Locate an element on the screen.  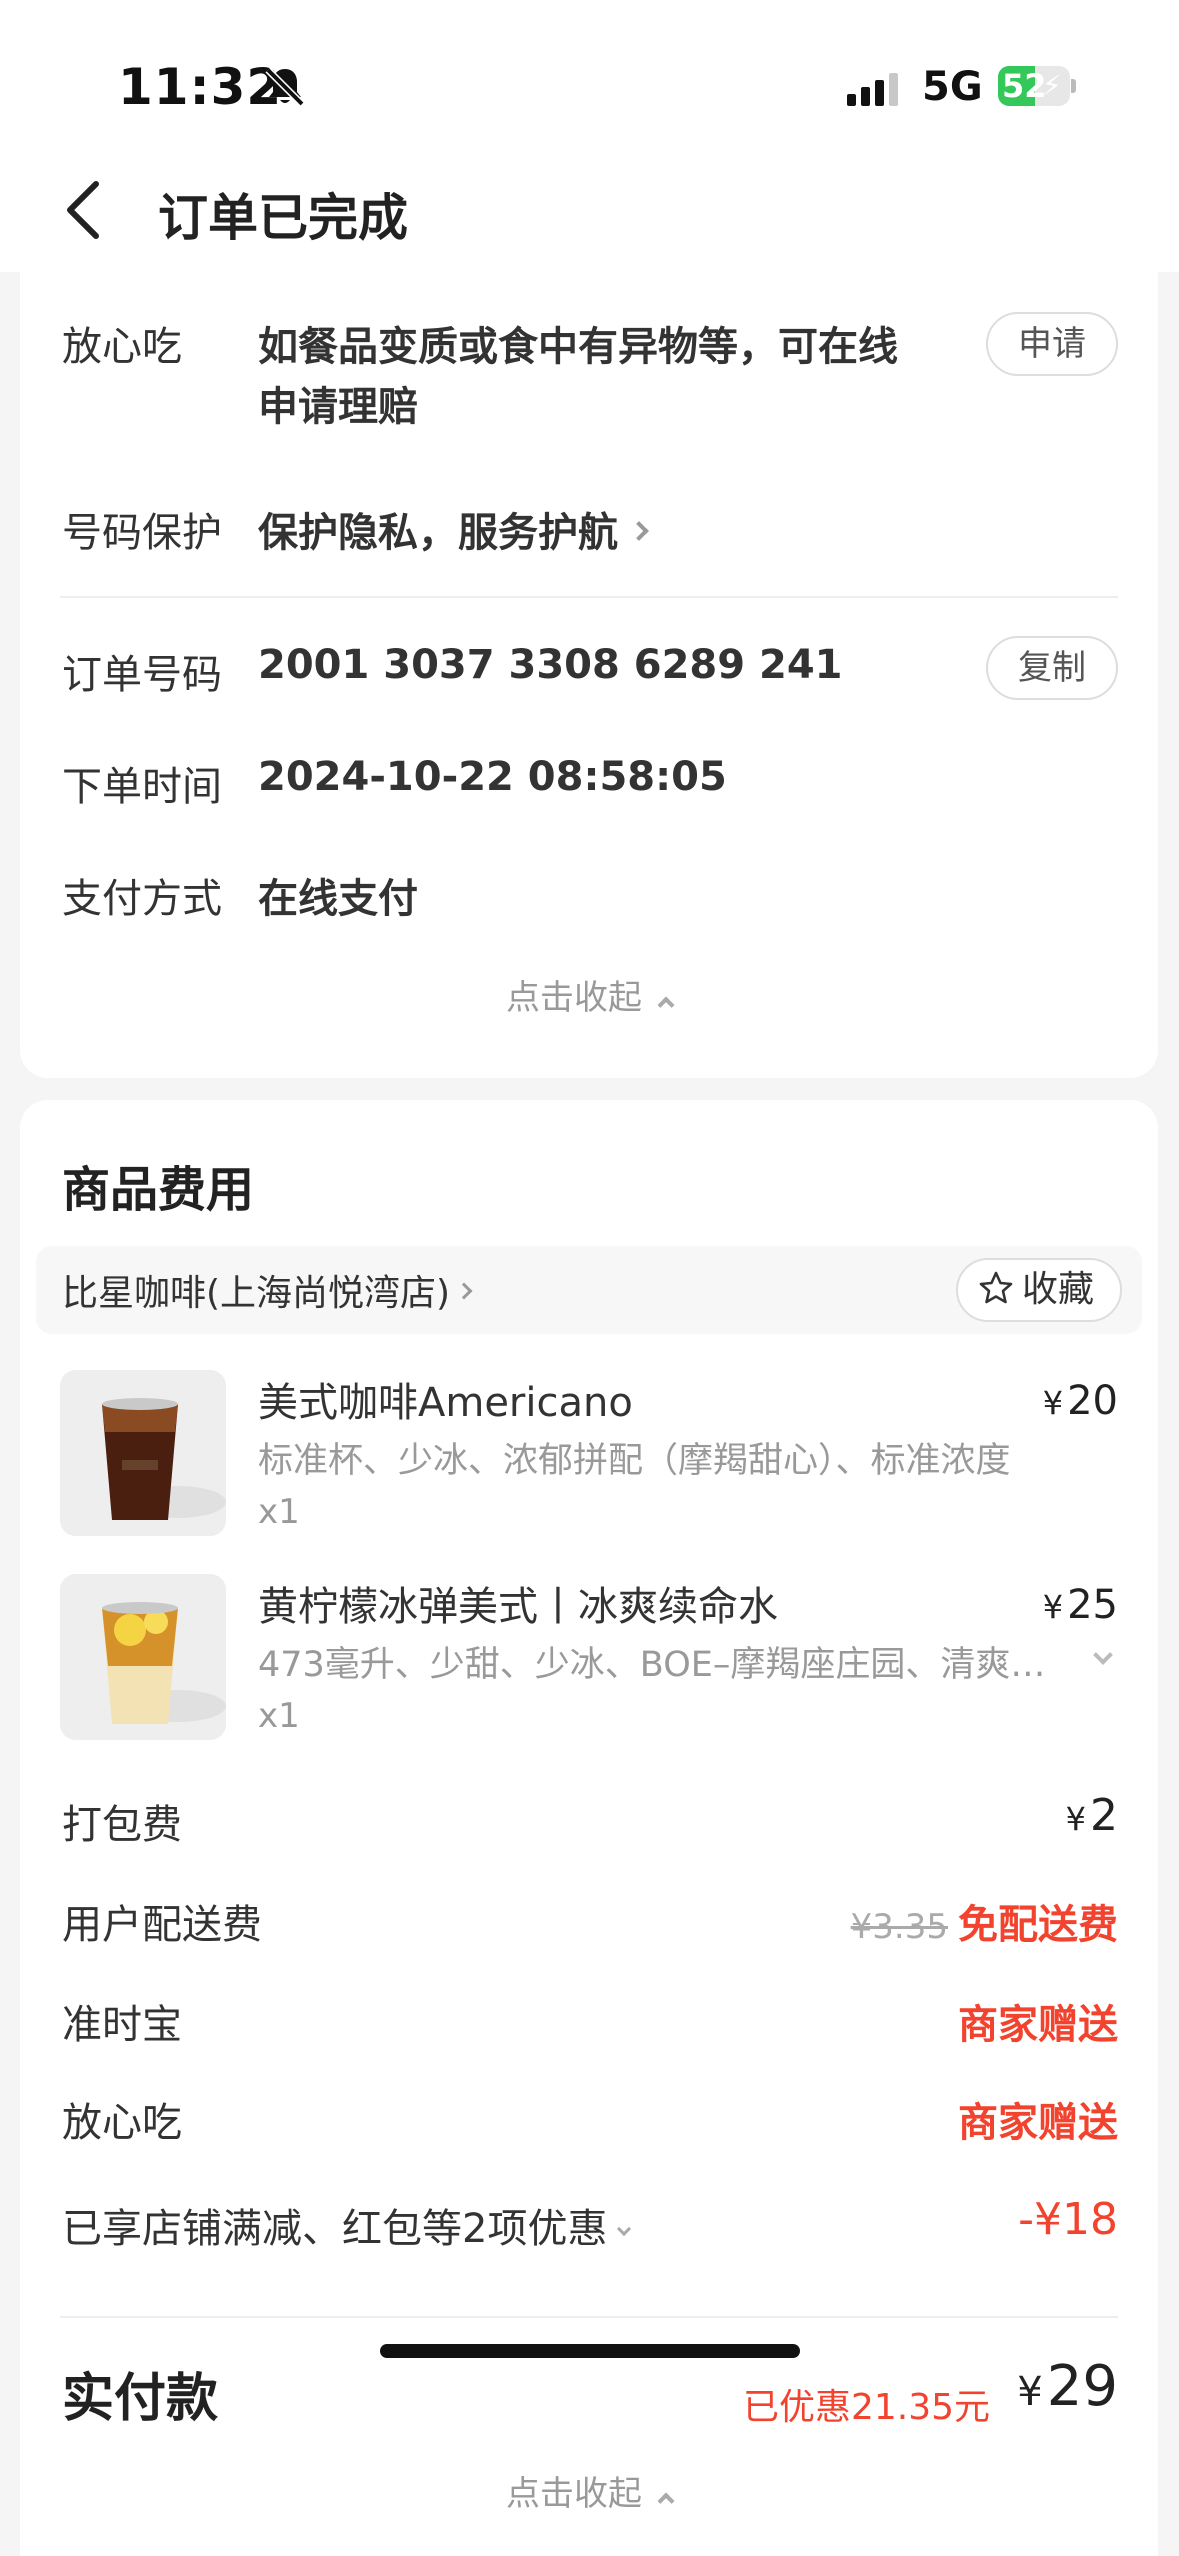
item-price: ¥20 is located at coordinates (1080, 1401).